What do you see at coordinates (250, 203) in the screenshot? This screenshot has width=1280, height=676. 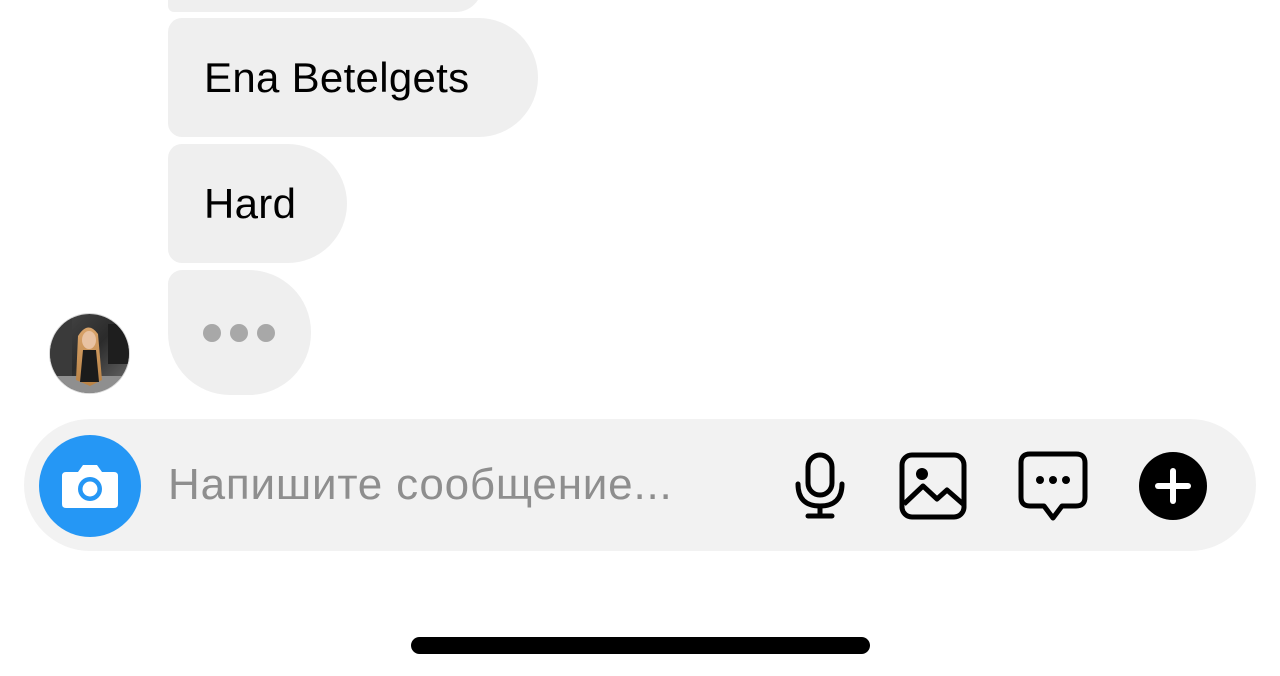 I see `message-text: Hard` at bounding box center [250, 203].